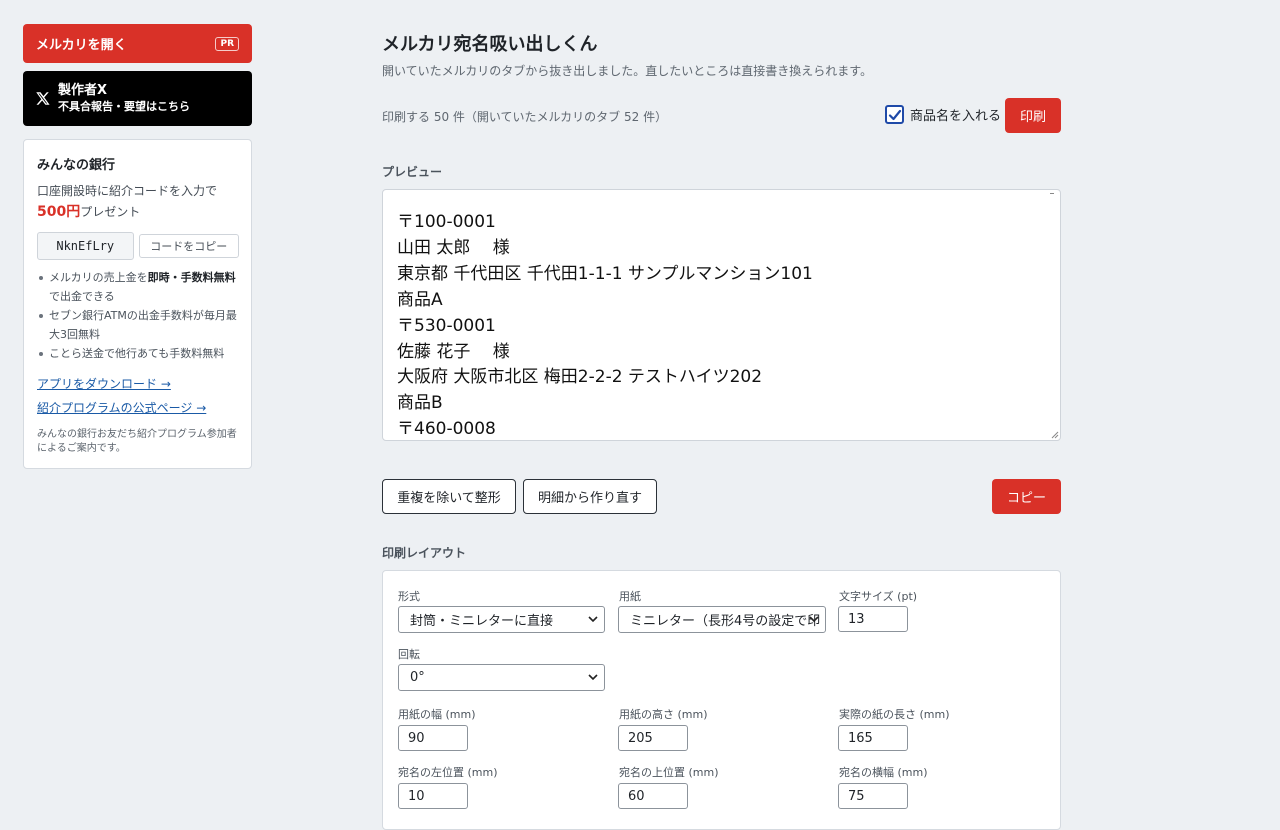 The height and width of the screenshot is (830, 1280). I want to click on preview-line: 〒530-0001, so click(446, 325).